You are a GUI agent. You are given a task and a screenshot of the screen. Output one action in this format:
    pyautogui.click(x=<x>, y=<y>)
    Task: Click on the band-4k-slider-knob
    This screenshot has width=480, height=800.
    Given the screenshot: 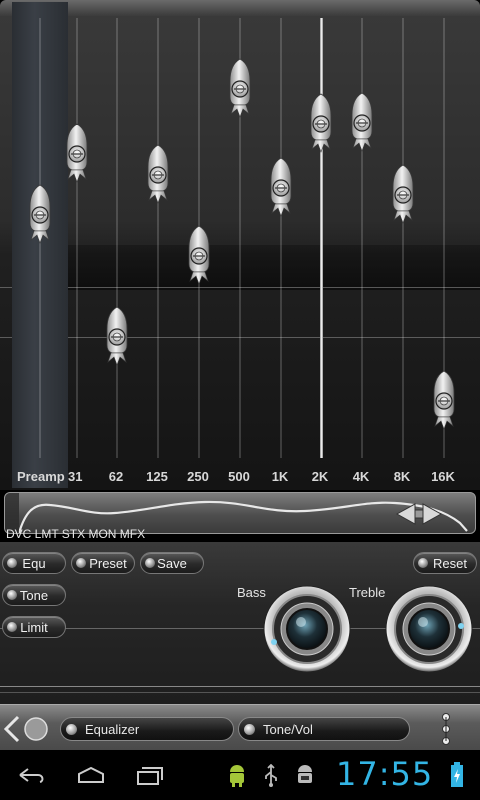 What is the action you would take?
    pyautogui.click(x=362, y=122)
    